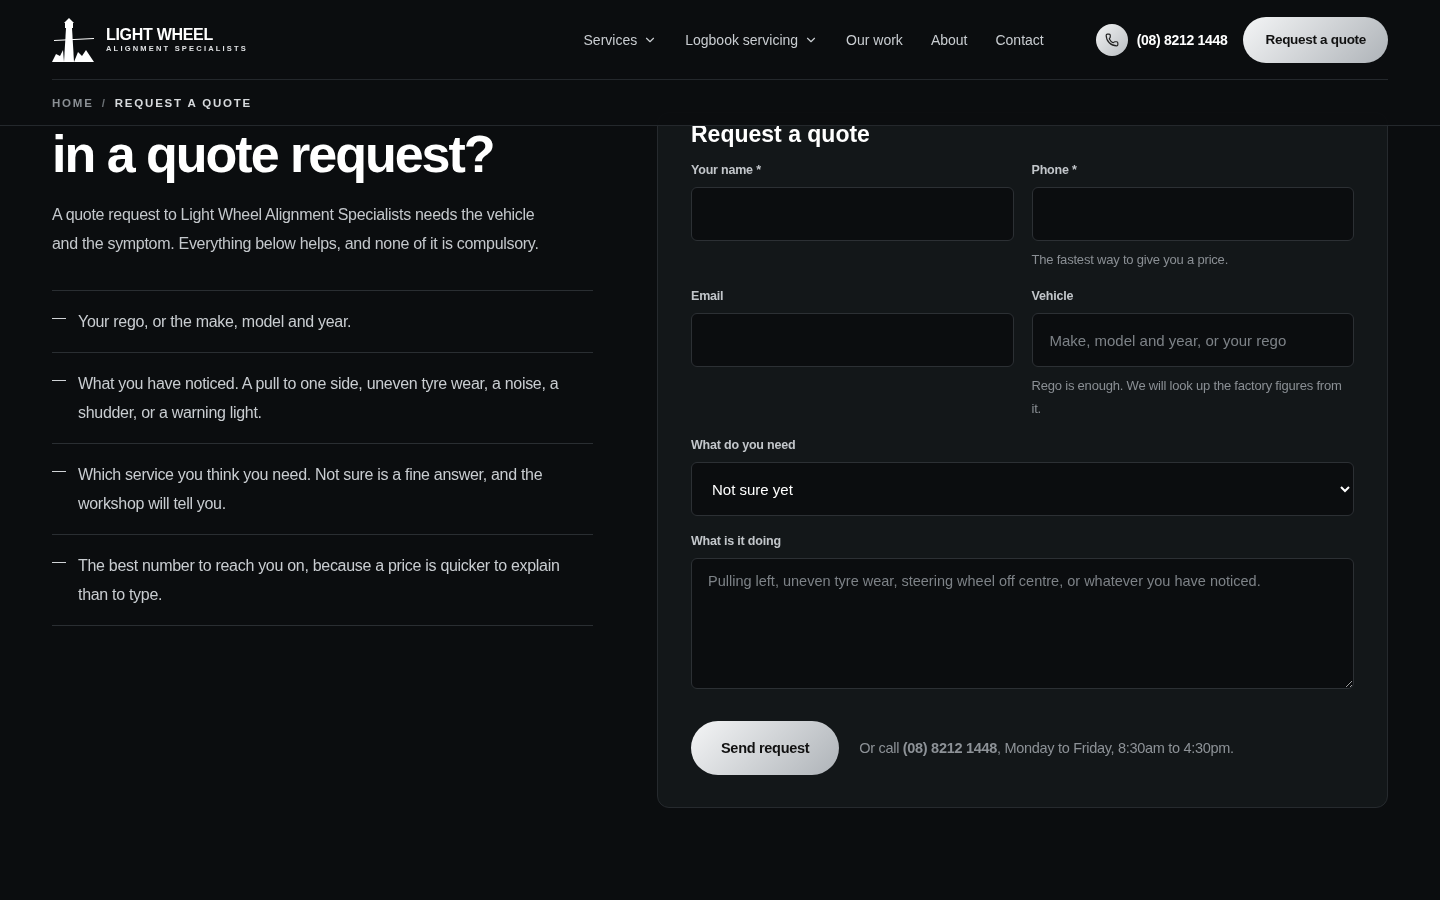  I want to click on field-label: Your name *, so click(726, 170).